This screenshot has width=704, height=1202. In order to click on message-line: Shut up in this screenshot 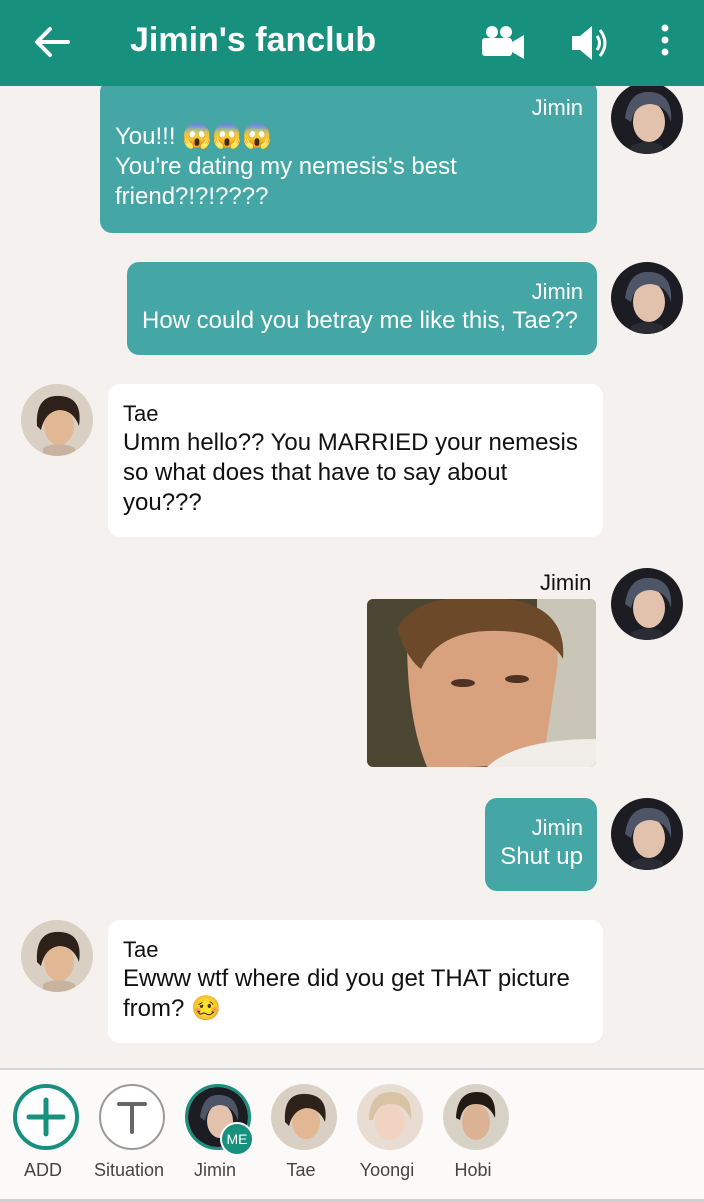, I will do `click(541, 856)`.